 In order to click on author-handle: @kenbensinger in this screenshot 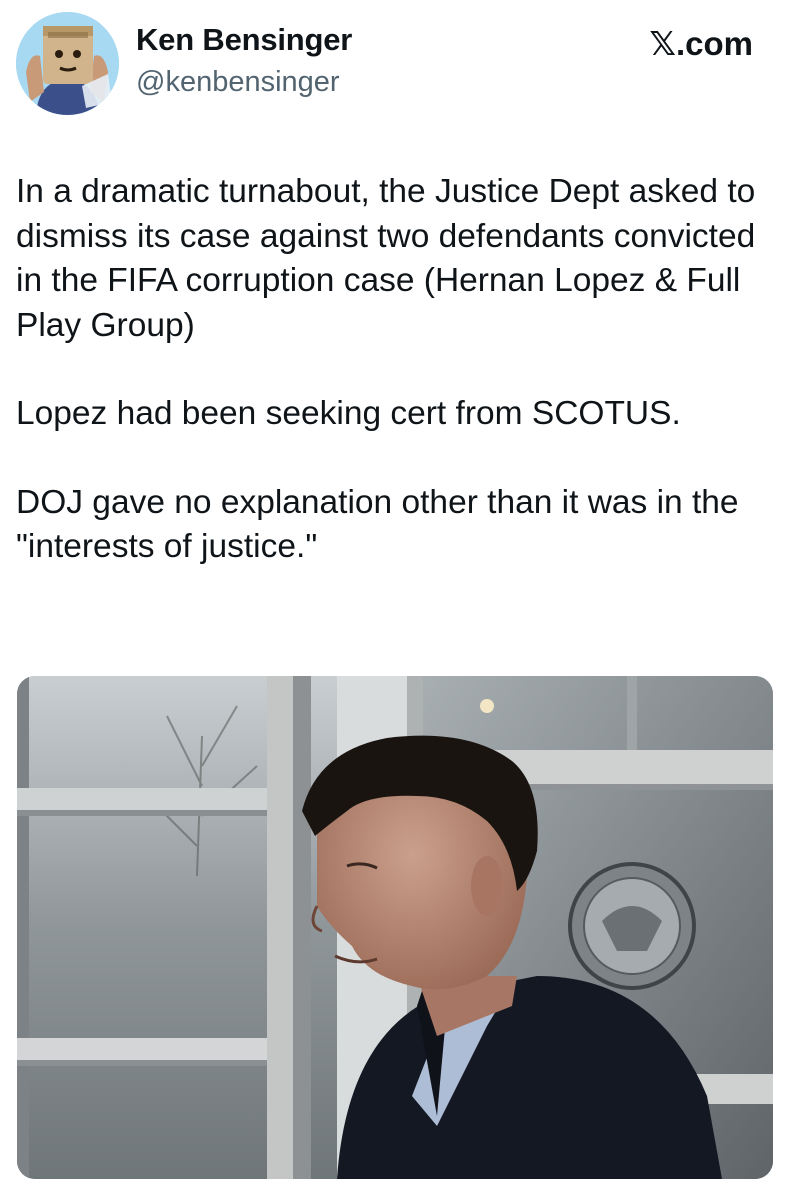, I will do `click(238, 82)`.